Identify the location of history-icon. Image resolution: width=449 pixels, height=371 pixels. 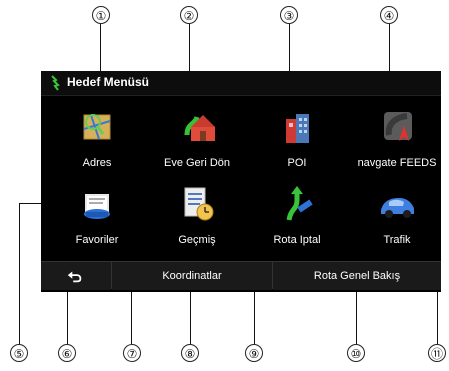
(199, 204).